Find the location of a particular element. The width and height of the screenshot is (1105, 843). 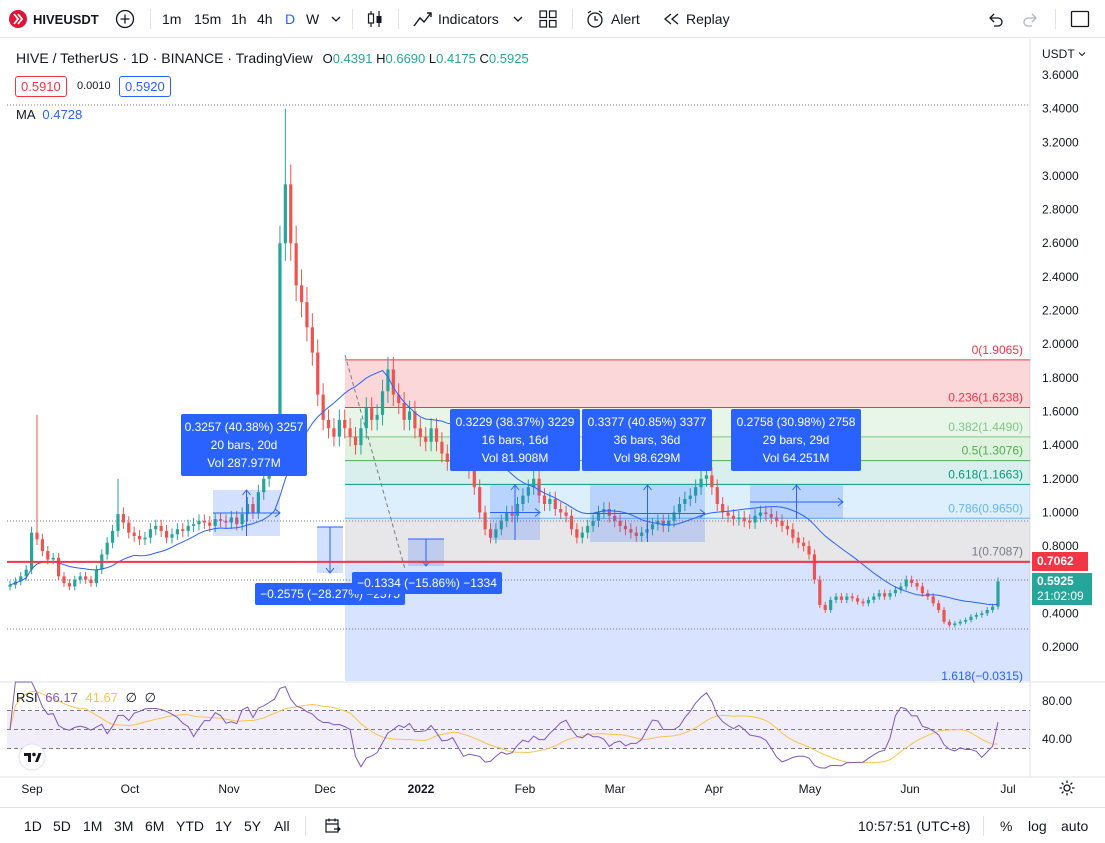

range-1m: 1M is located at coordinates (92, 825).